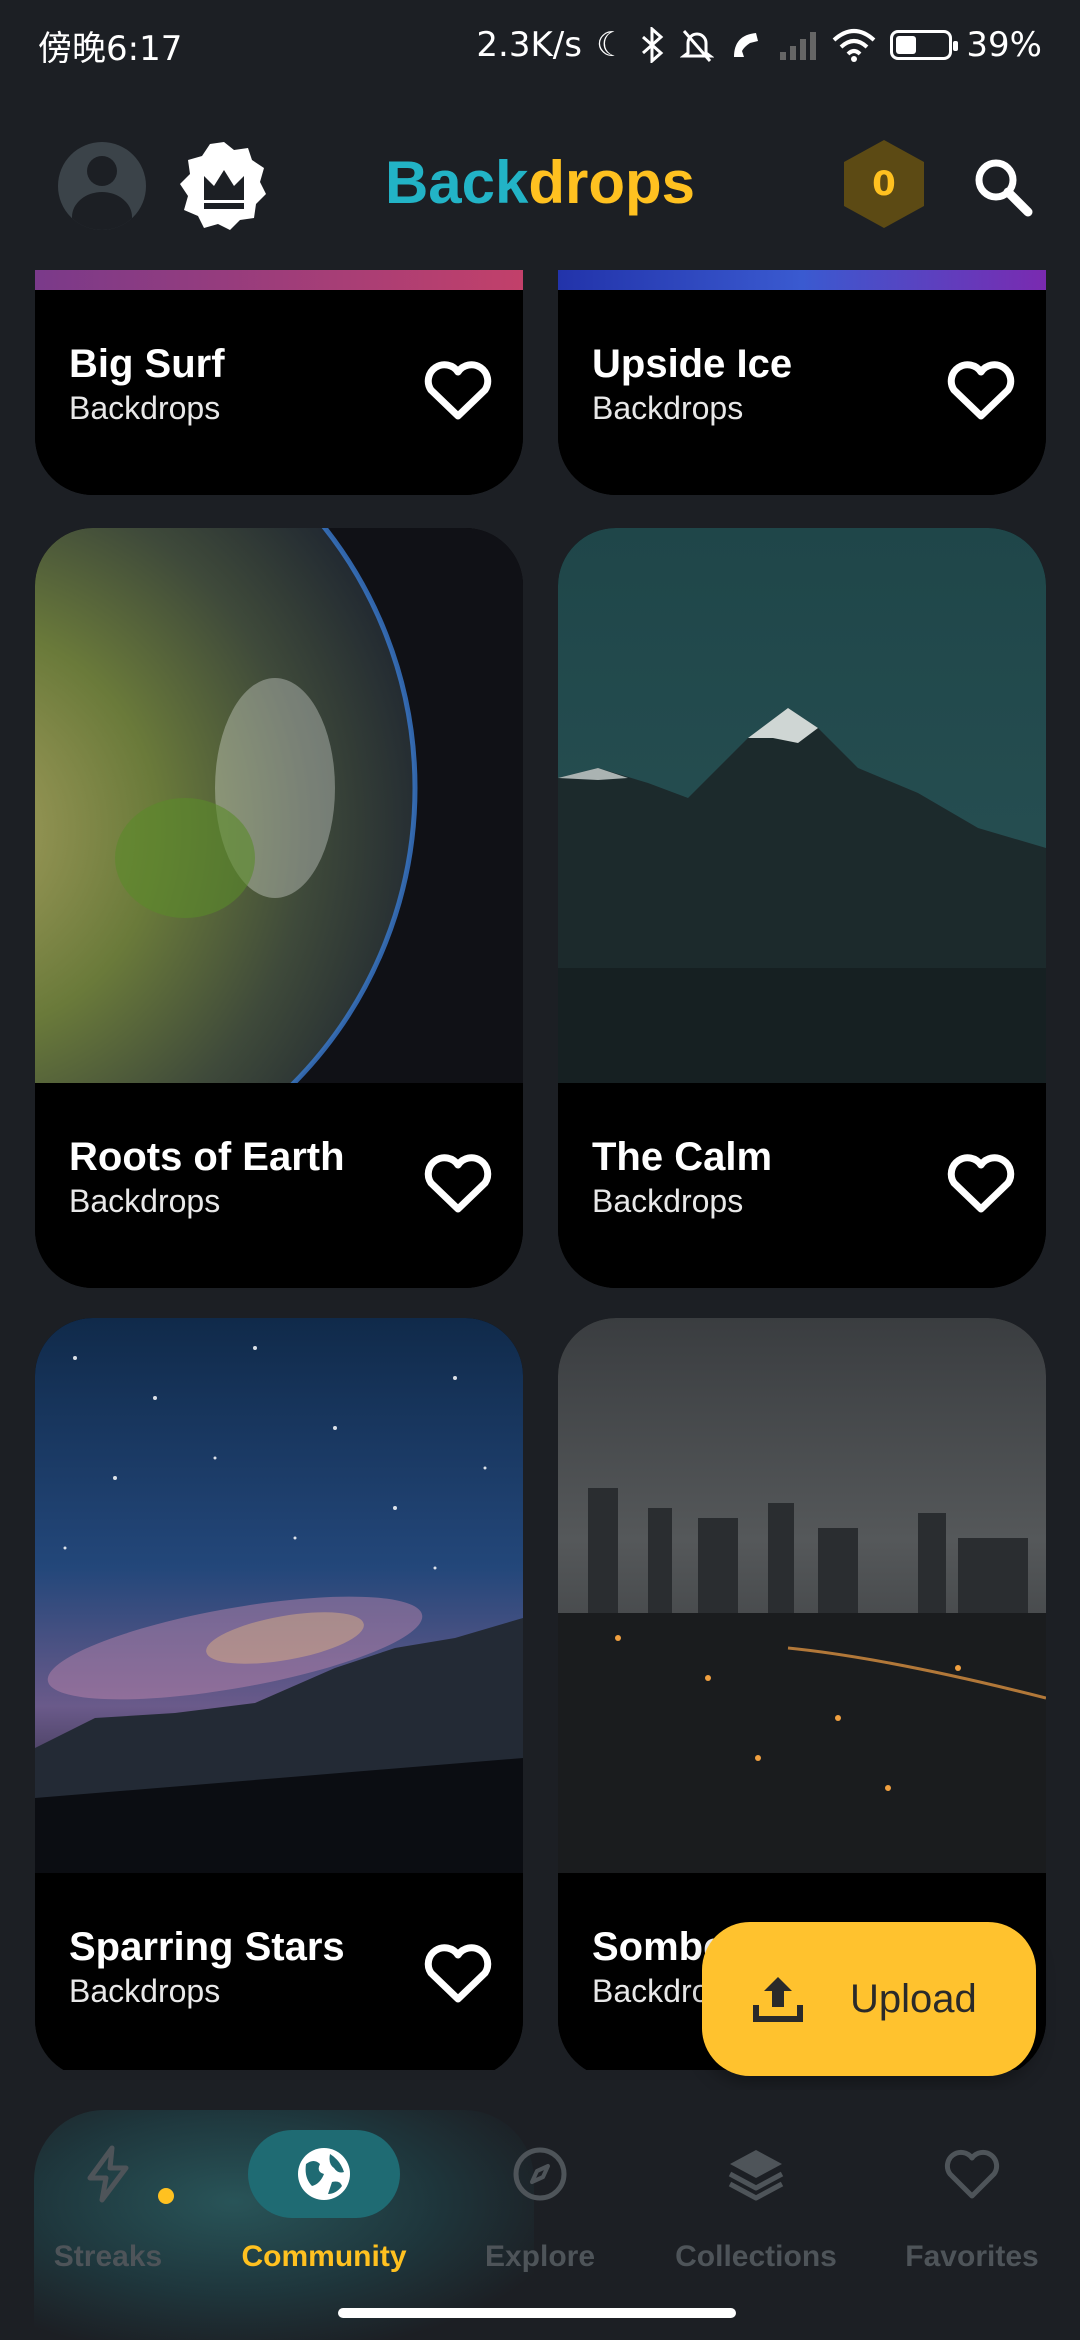 Image resolution: width=1080 pixels, height=2340 pixels. I want to click on app-bar: Backdrops 0, so click(540, 185).